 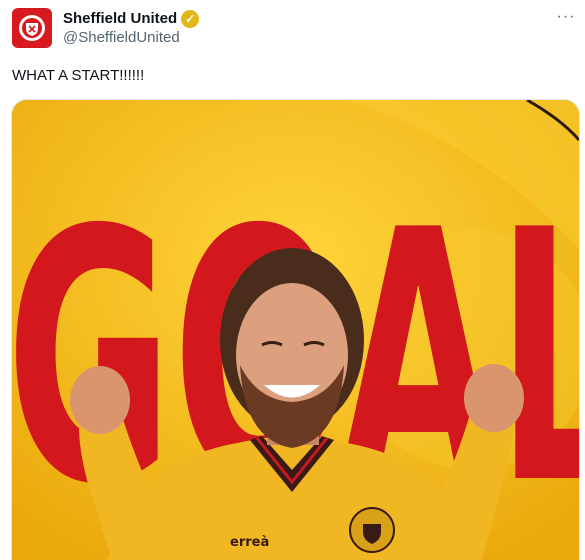 I want to click on right-fist, so click(x=494, y=398).